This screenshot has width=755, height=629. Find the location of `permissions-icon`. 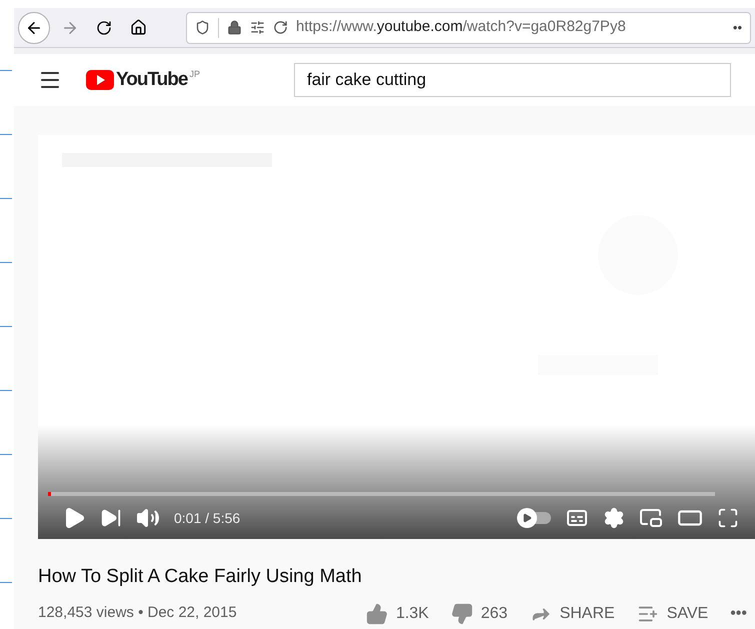

permissions-icon is located at coordinates (257, 27).